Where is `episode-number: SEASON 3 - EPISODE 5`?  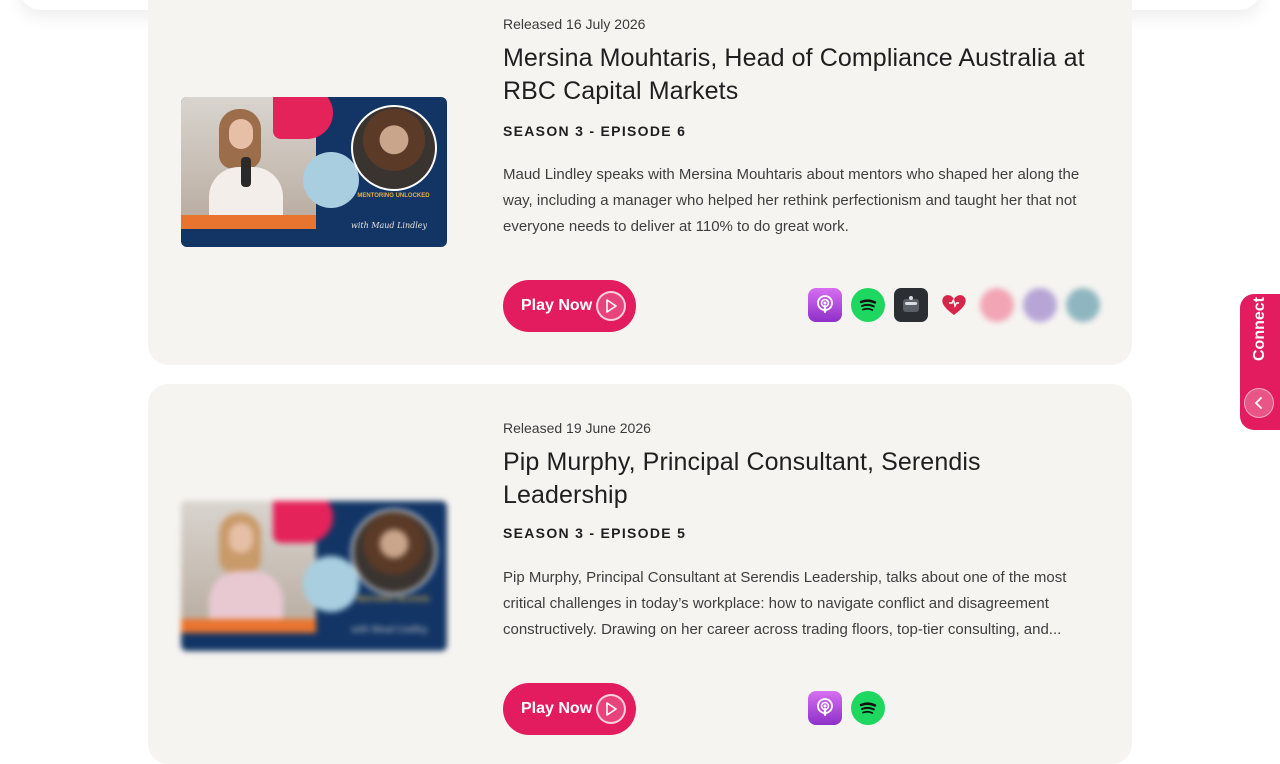 episode-number: SEASON 3 - EPISODE 5 is located at coordinates (595, 533).